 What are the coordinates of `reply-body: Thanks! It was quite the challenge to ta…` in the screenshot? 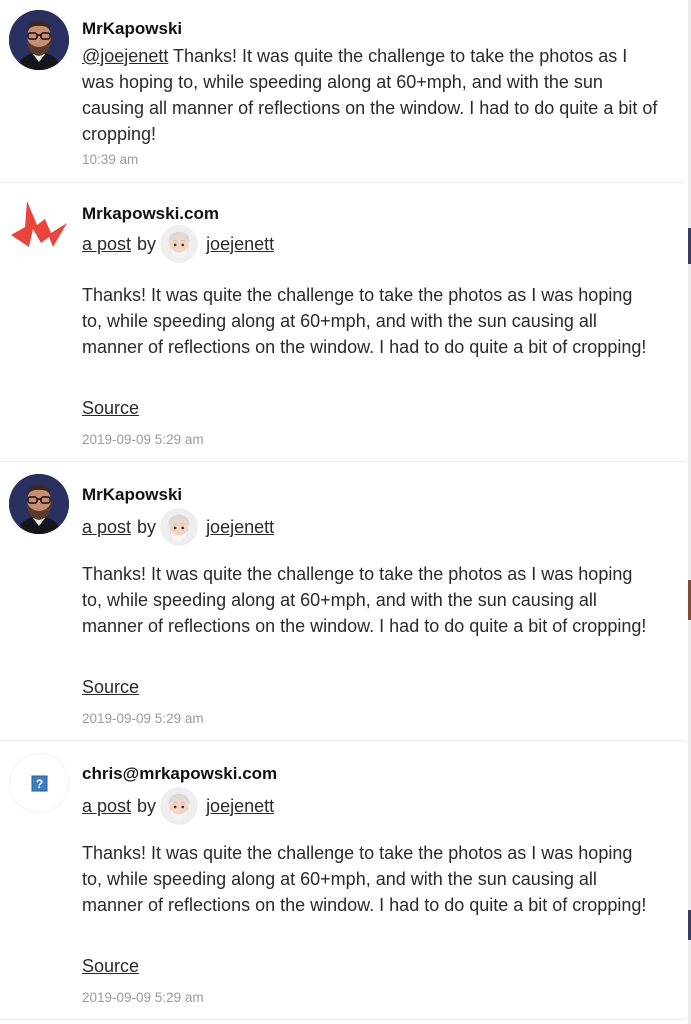 It's located at (370, 95).